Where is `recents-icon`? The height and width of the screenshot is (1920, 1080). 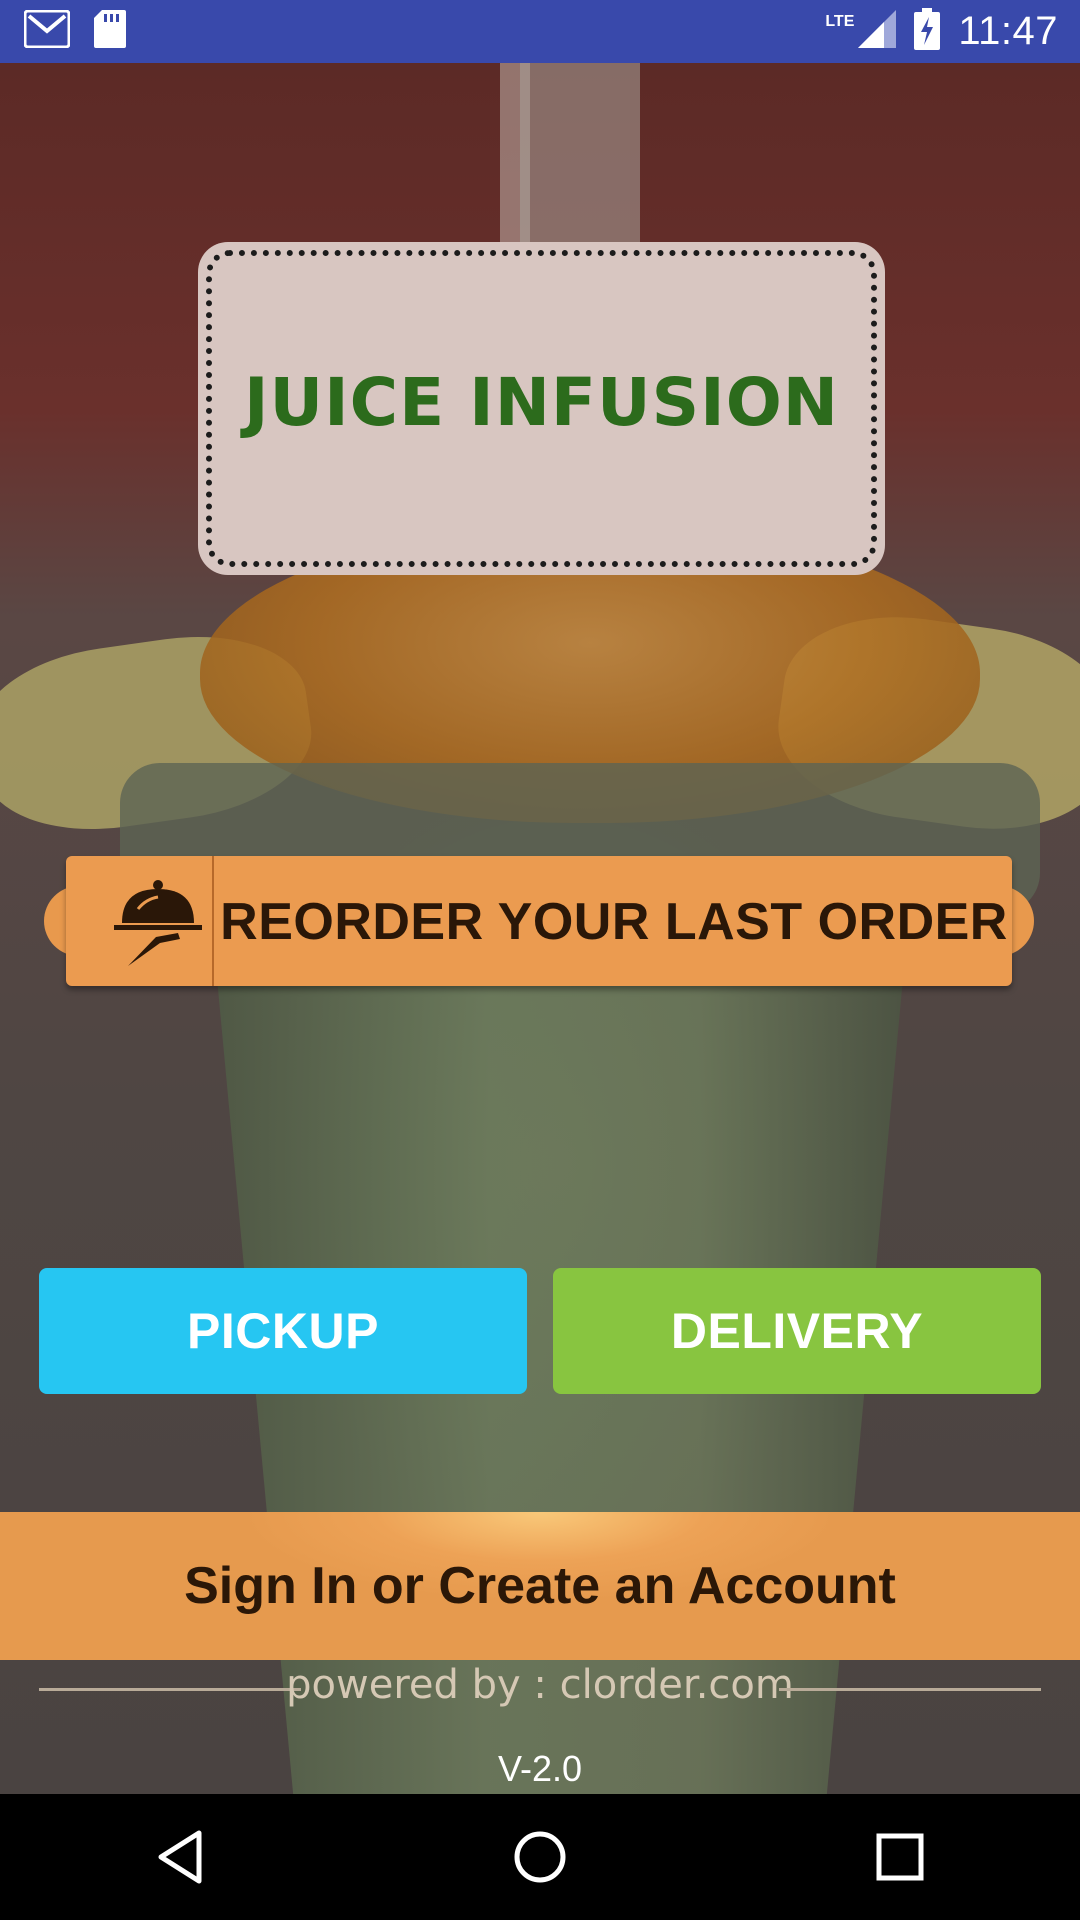 recents-icon is located at coordinates (900, 1857).